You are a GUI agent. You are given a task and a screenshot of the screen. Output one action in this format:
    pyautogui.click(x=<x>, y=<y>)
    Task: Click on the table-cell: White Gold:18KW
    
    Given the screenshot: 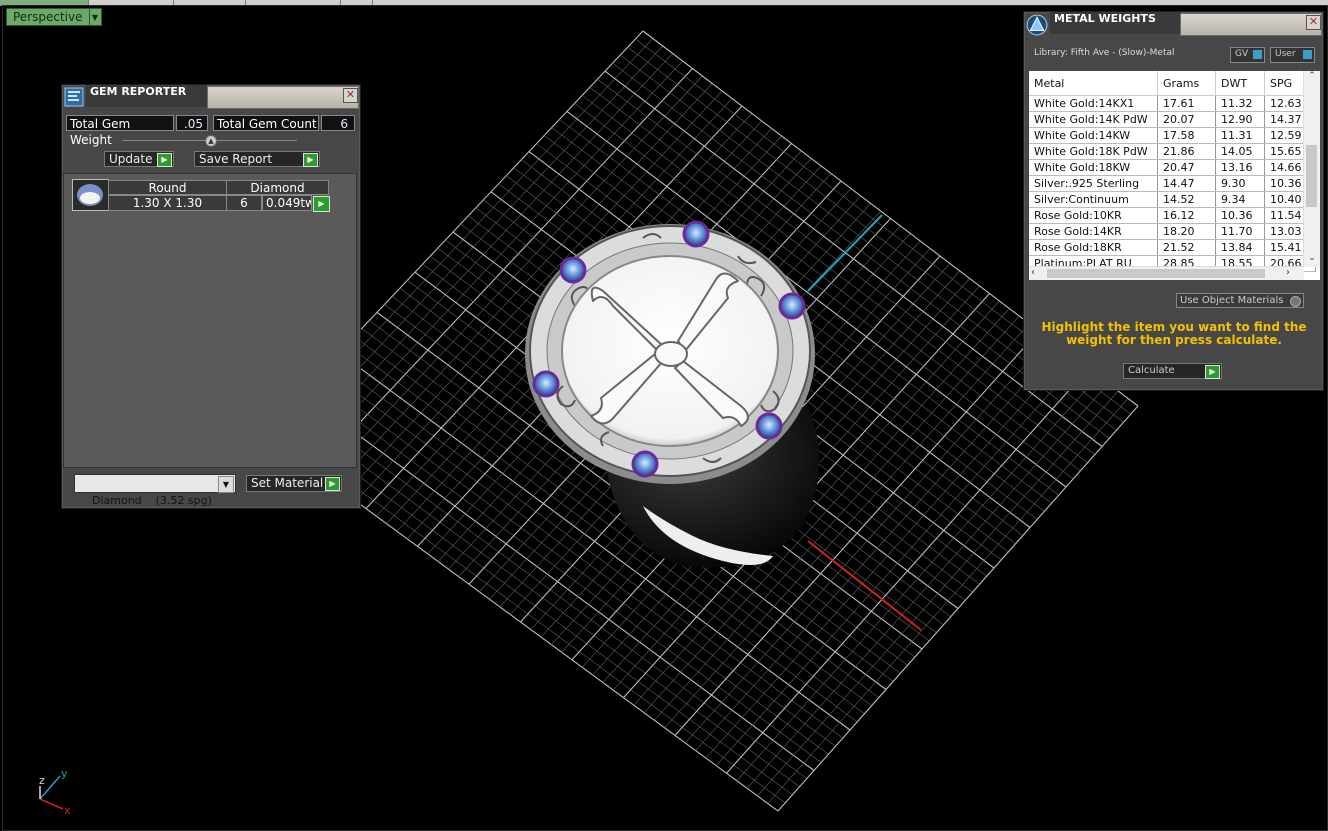 What is the action you would take?
    pyautogui.click(x=1093, y=167)
    